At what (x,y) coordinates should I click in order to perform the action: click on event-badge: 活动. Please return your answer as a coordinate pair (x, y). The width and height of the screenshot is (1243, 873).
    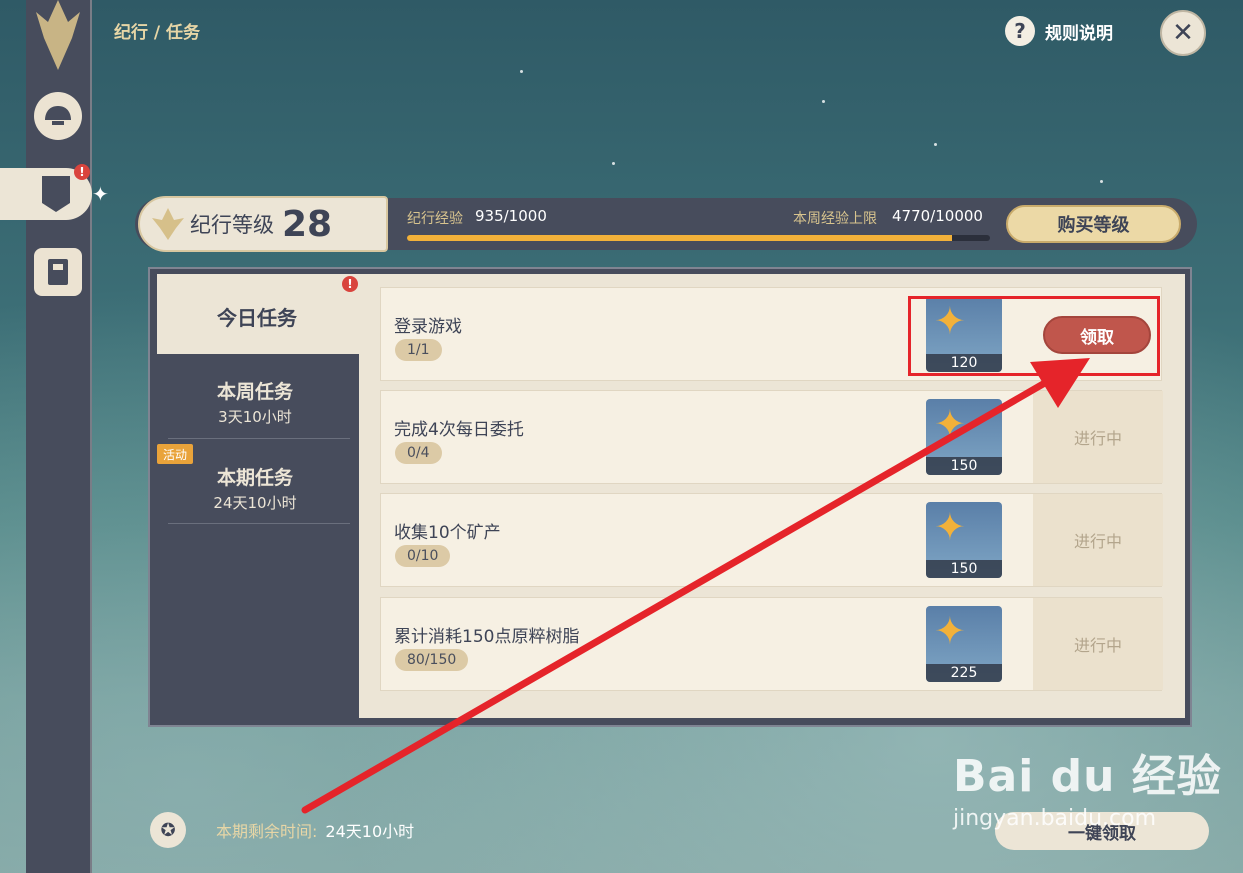
    Looking at the image, I should click on (175, 454).